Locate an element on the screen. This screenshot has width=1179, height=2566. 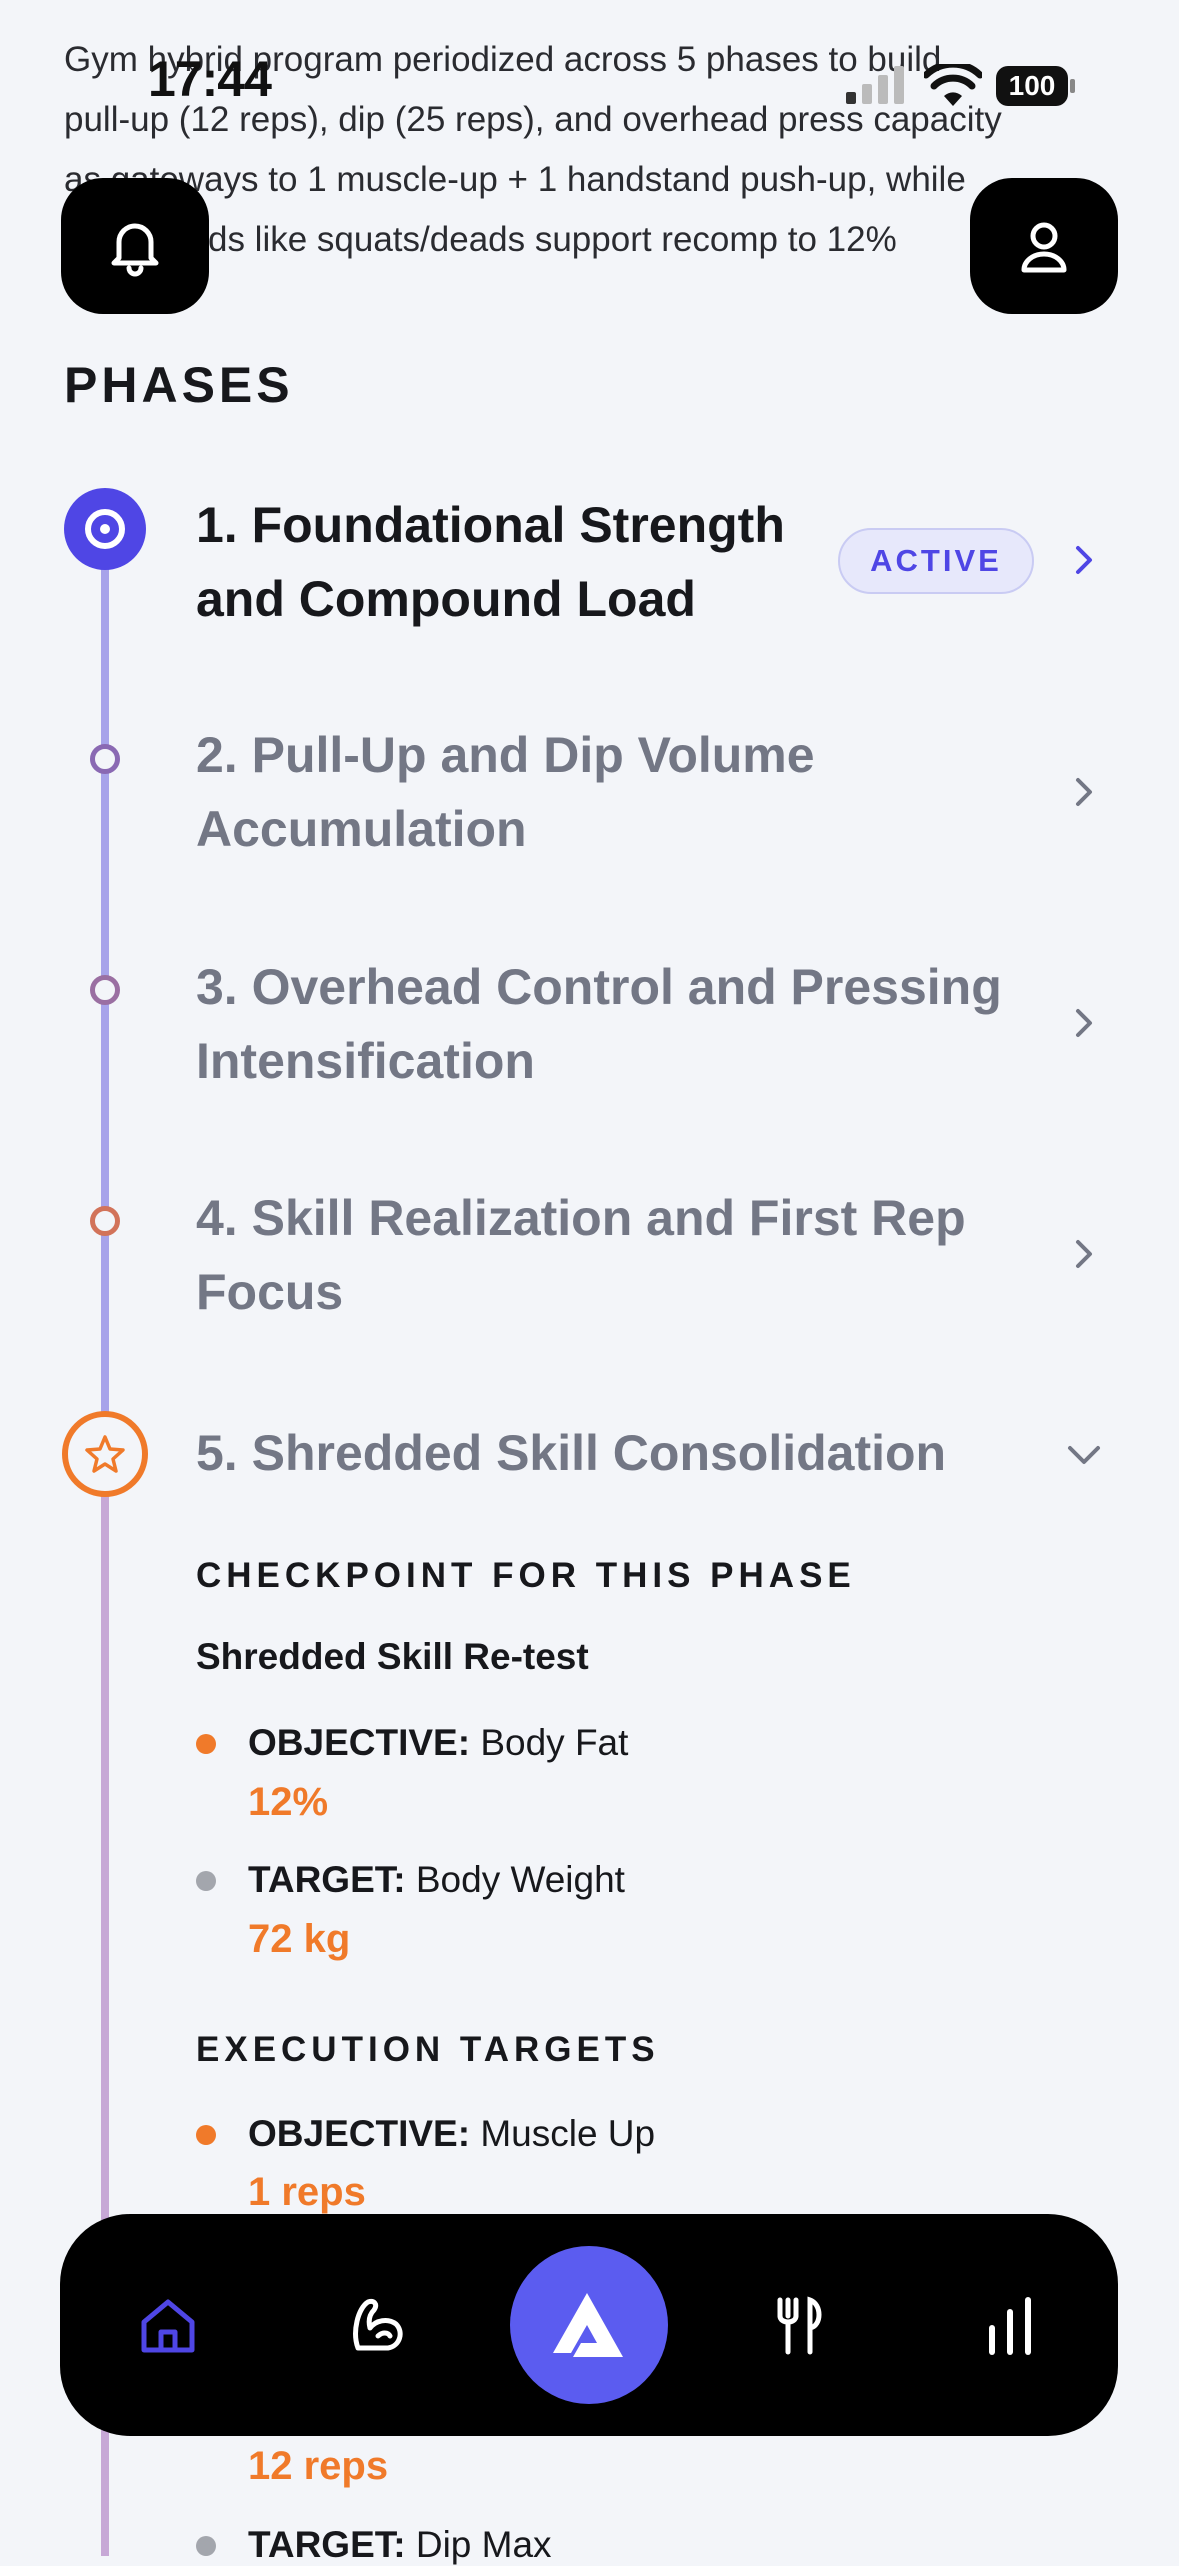
star-icon is located at coordinates (105, 1454).